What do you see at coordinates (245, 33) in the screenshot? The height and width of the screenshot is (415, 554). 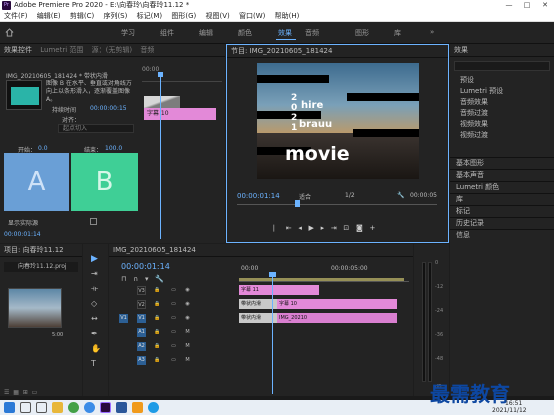 I see `workspace-tab-color: 颜色` at bounding box center [245, 33].